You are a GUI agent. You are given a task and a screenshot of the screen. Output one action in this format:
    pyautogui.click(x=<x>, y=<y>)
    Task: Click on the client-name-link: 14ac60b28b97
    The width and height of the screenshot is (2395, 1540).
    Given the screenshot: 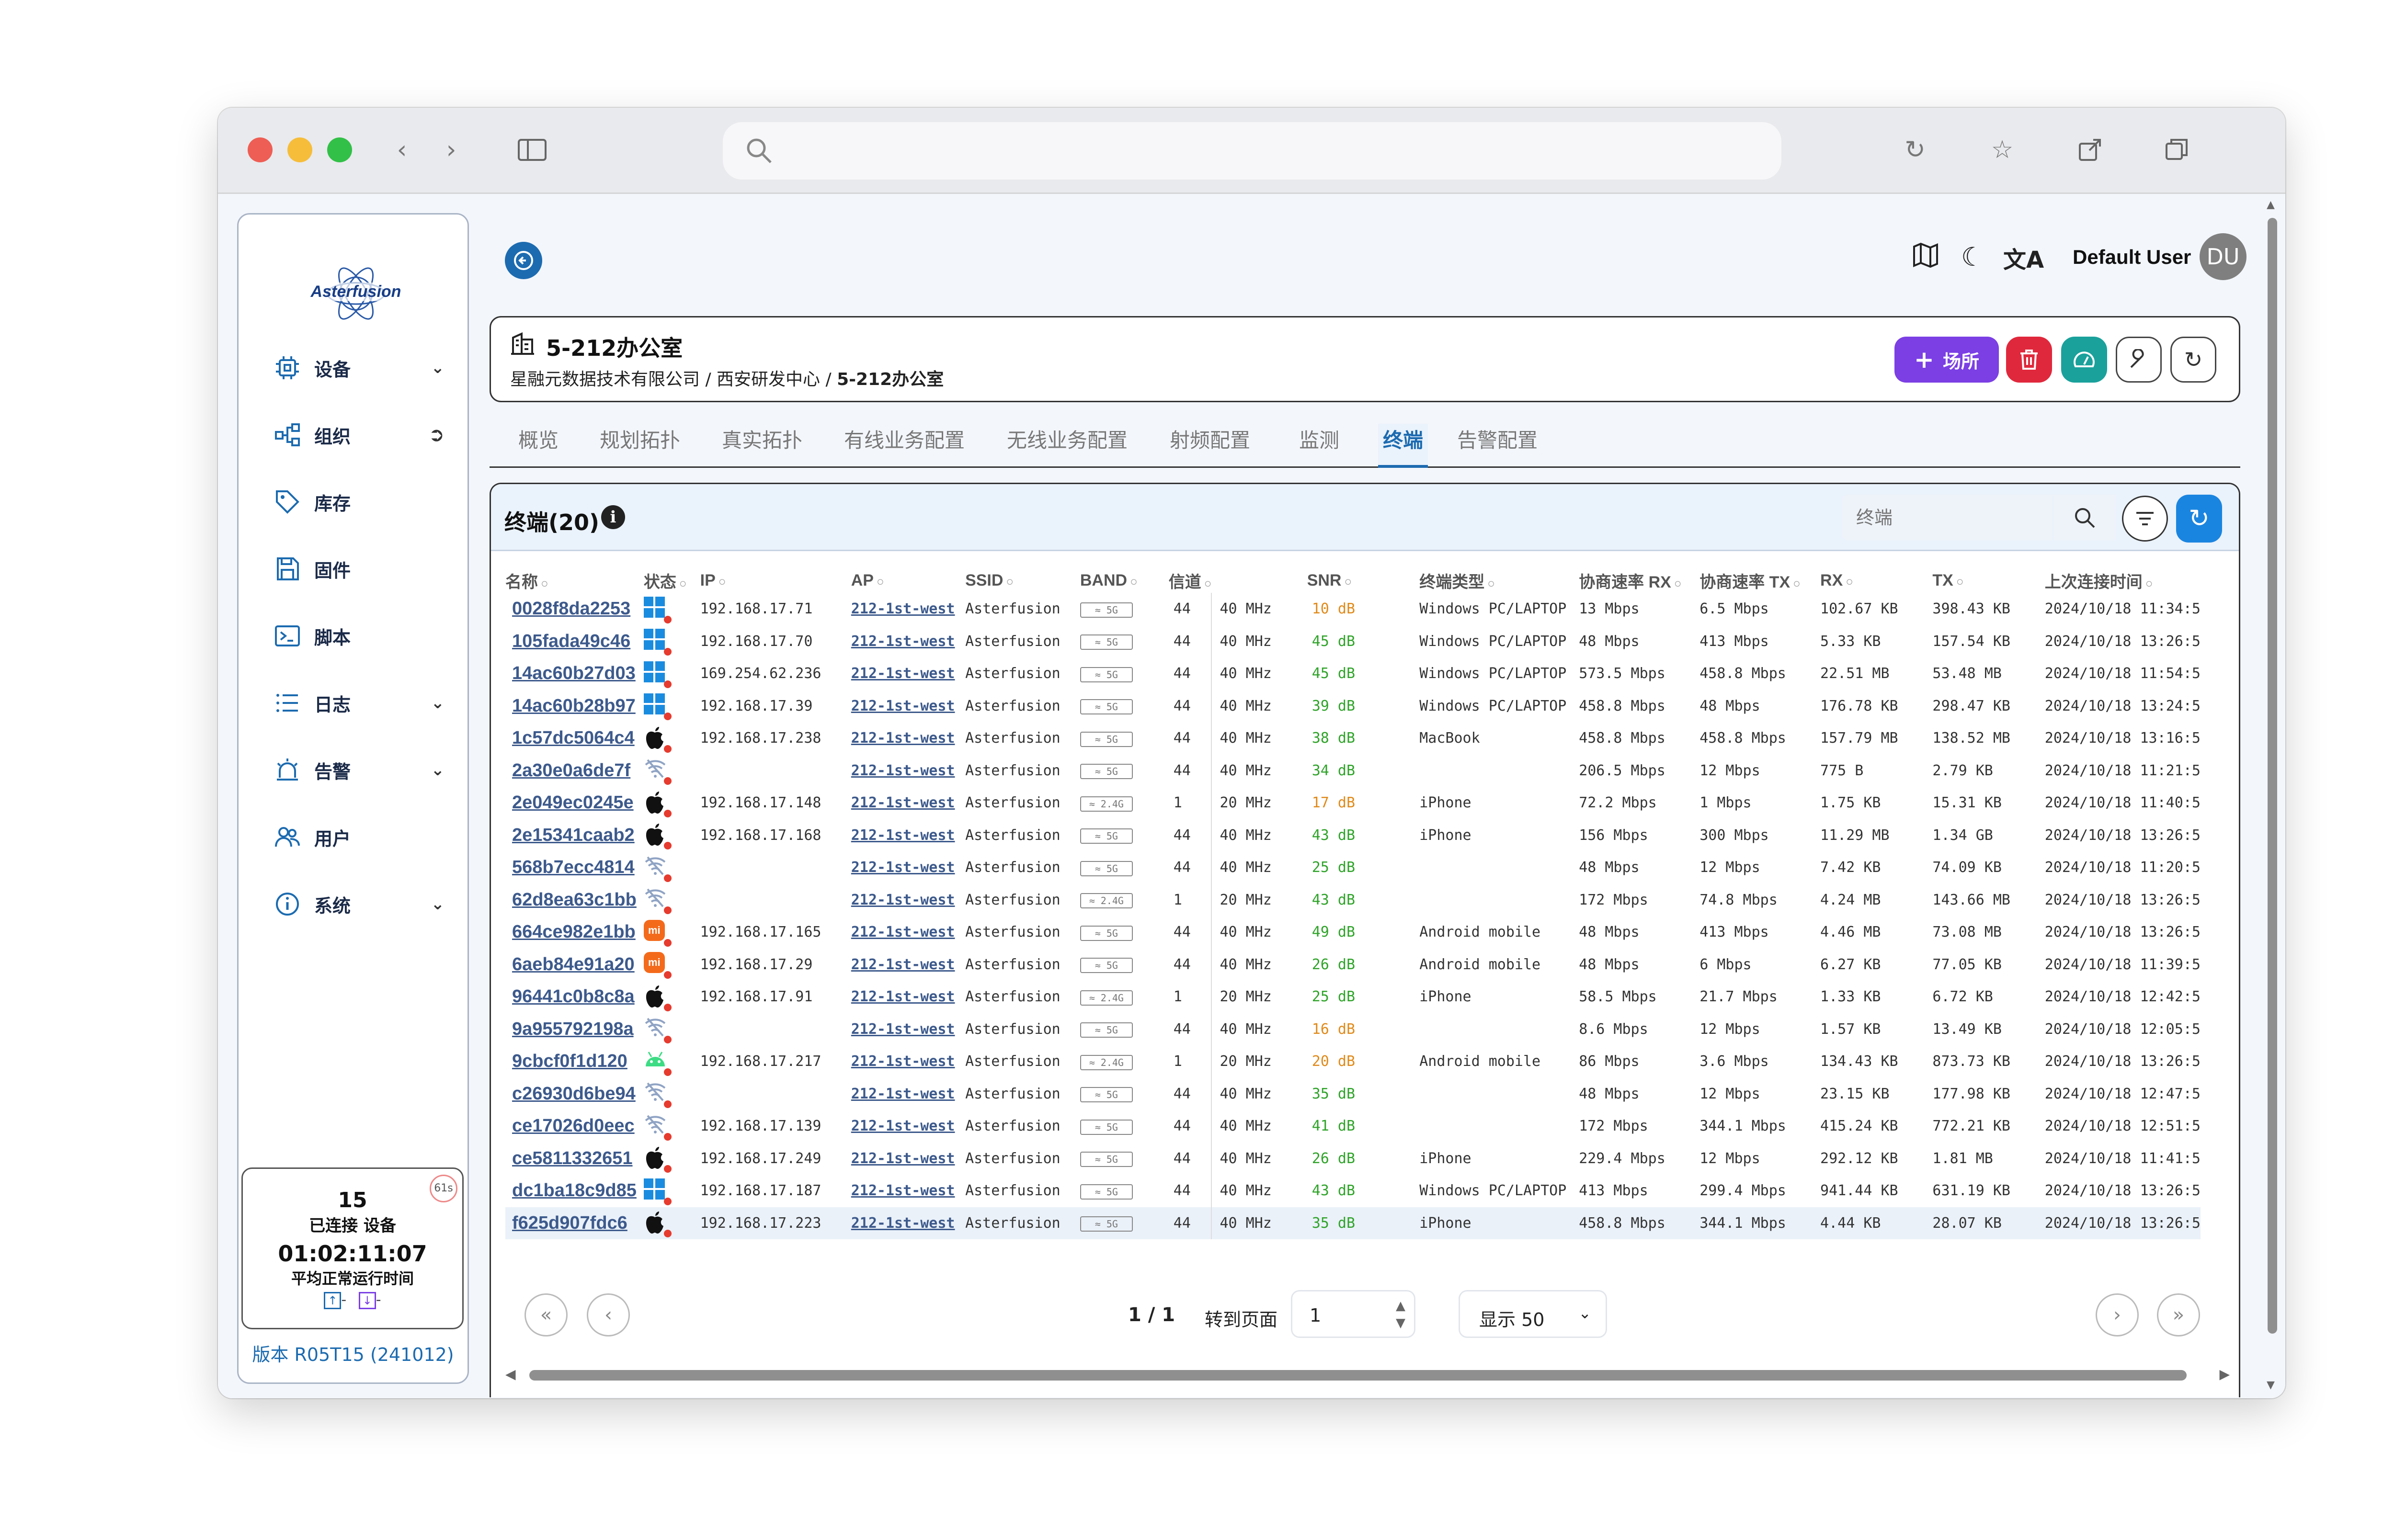 What is the action you would take?
    pyautogui.click(x=574, y=706)
    